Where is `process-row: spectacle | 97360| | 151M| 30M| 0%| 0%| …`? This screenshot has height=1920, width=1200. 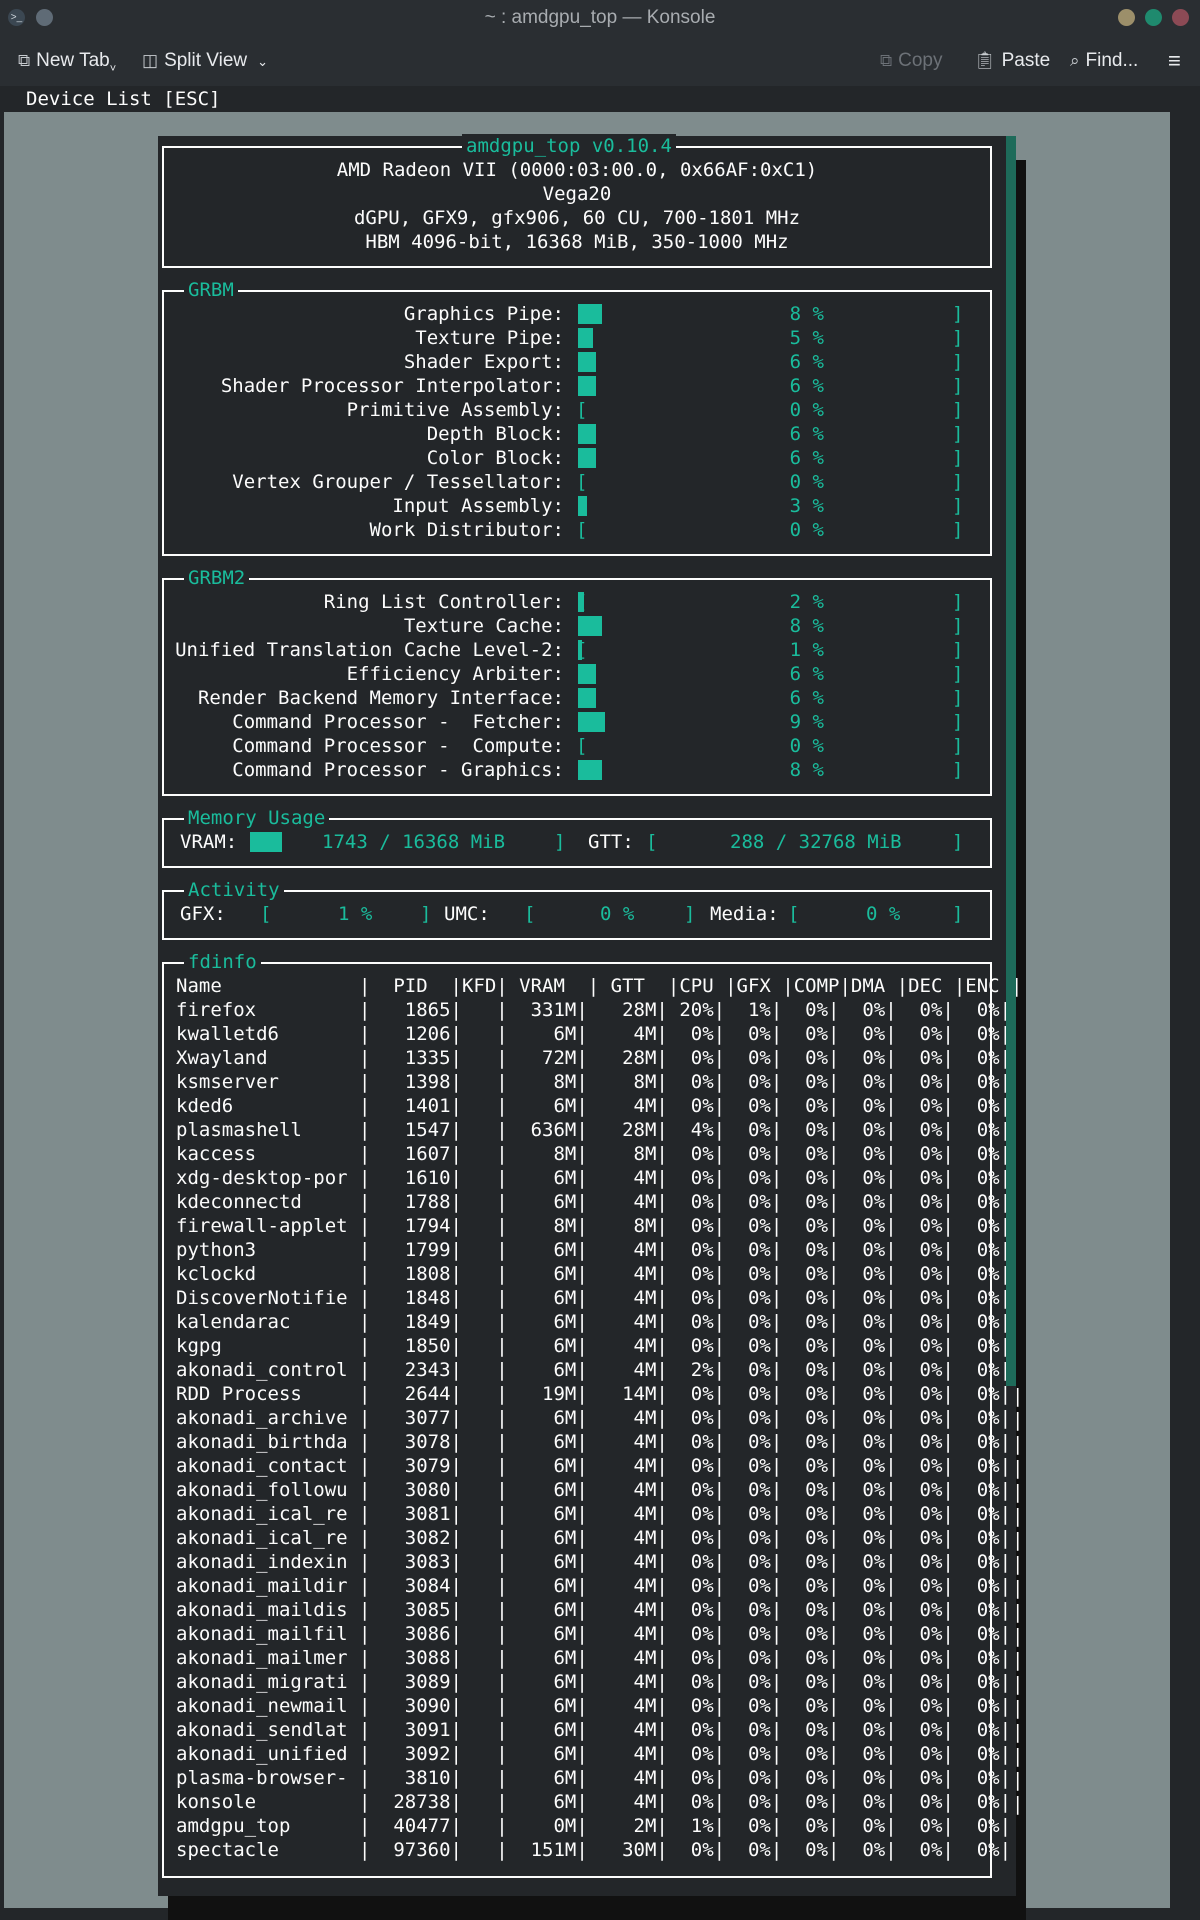
process-row: spectacle | 97360| | 151M| 30M| 0%| 0%| … is located at coordinates (593, 1850).